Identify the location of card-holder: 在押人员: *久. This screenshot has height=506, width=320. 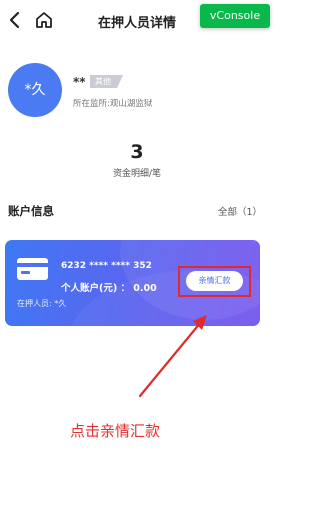
(42, 303).